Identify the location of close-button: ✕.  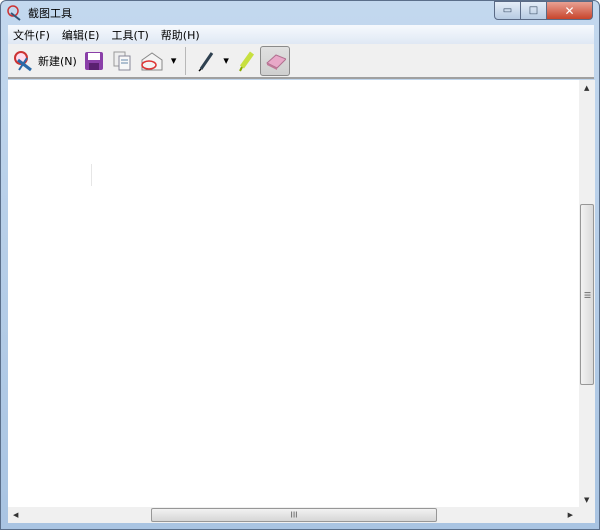
(570, 10).